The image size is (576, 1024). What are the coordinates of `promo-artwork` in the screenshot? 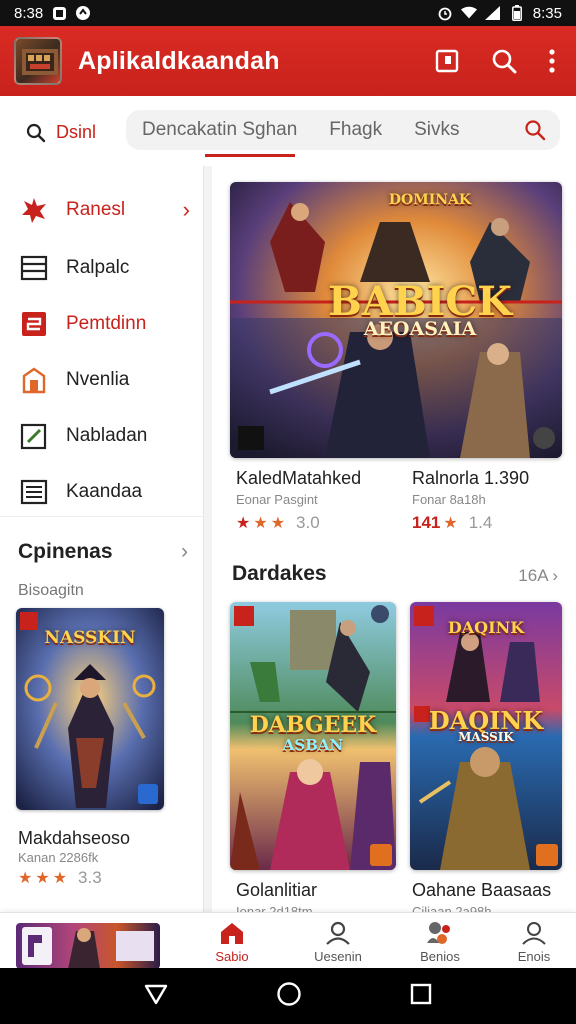 It's located at (88, 948).